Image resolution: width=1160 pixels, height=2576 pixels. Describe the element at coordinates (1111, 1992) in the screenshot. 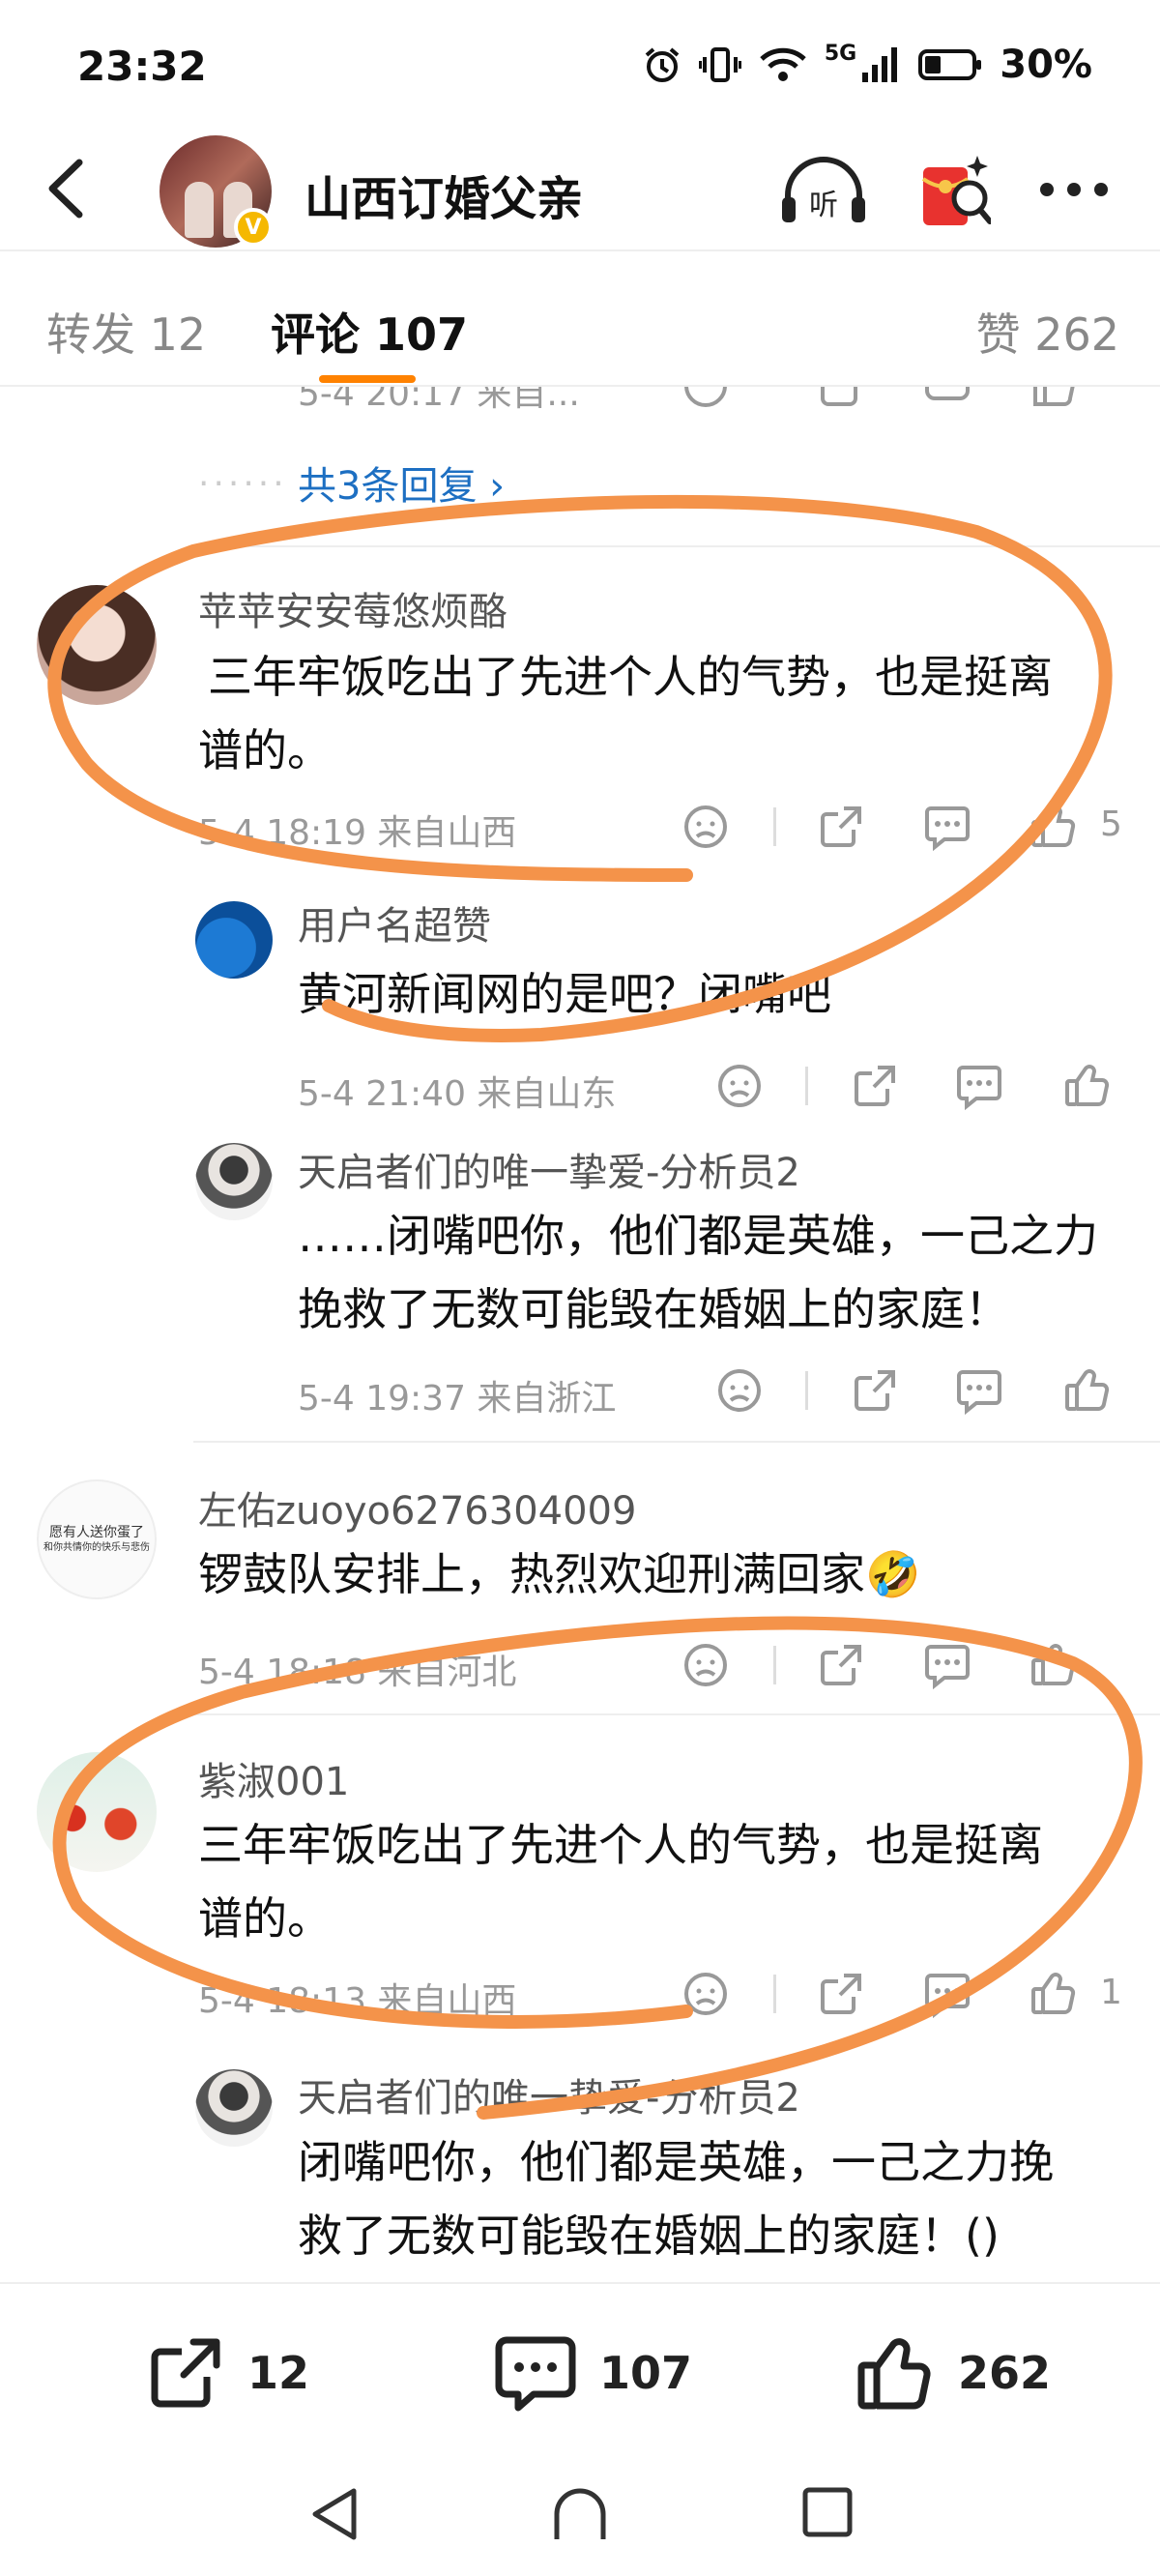

I see `like-count: 1` at that location.